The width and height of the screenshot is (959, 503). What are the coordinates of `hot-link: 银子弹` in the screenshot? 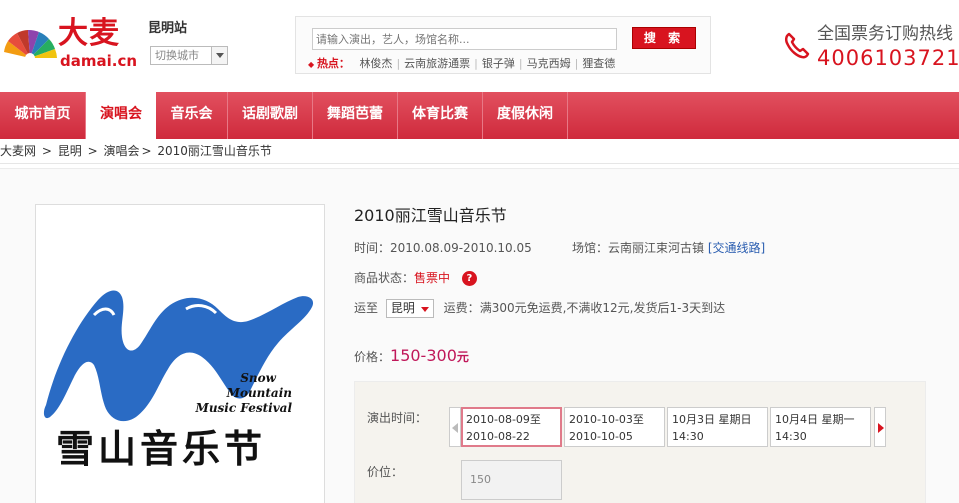 It's located at (498, 63).